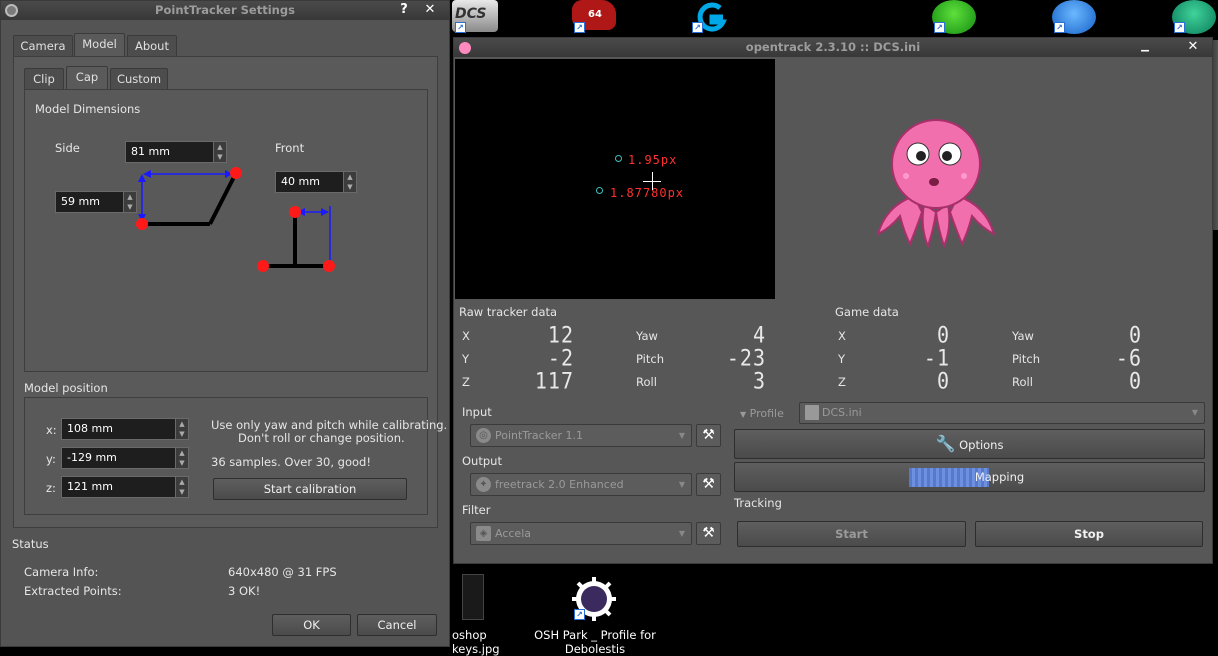 This screenshot has height=656, width=1218. I want to click on raw-y-label: Y, so click(466, 359).